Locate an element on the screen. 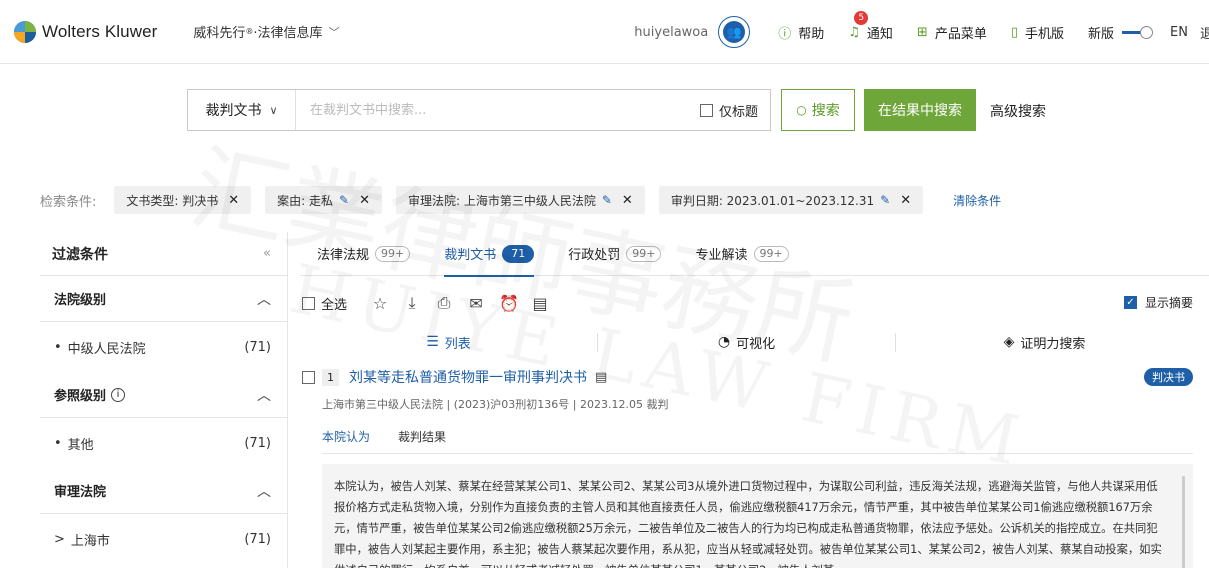  mobile-version-link: ▯ 手机版 is located at coordinates (1037, 32).